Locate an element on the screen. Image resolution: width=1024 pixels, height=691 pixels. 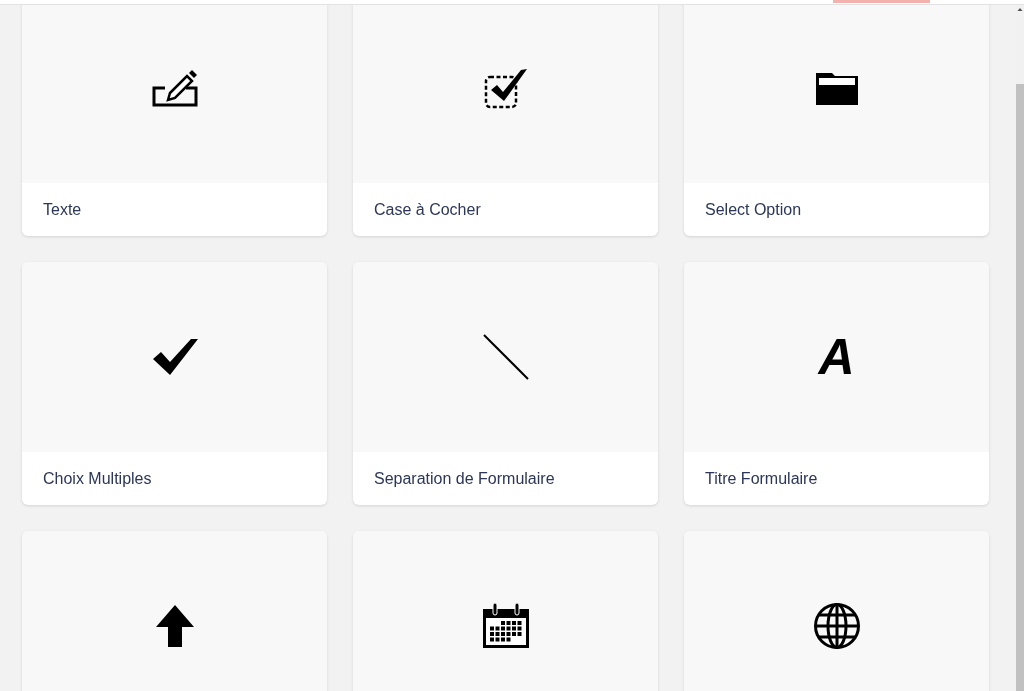
checkbox-icon is located at coordinates (505, 88).